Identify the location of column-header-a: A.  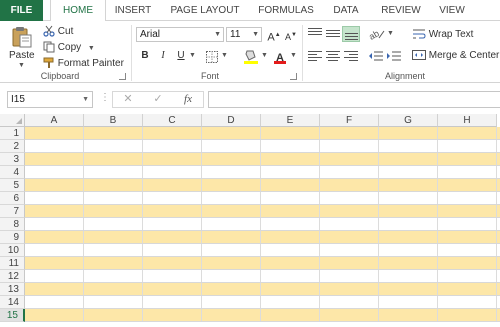
(54, 120).